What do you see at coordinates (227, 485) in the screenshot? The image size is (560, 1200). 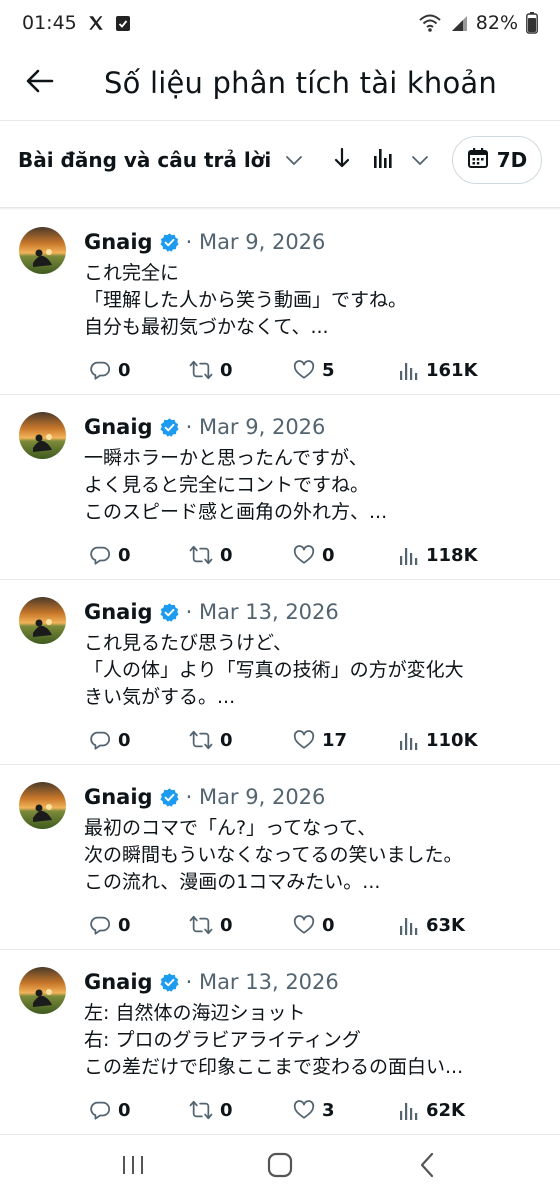 I see `post-text-line: よく見ると完全にコントですね。` at bounding box center [227, 485].